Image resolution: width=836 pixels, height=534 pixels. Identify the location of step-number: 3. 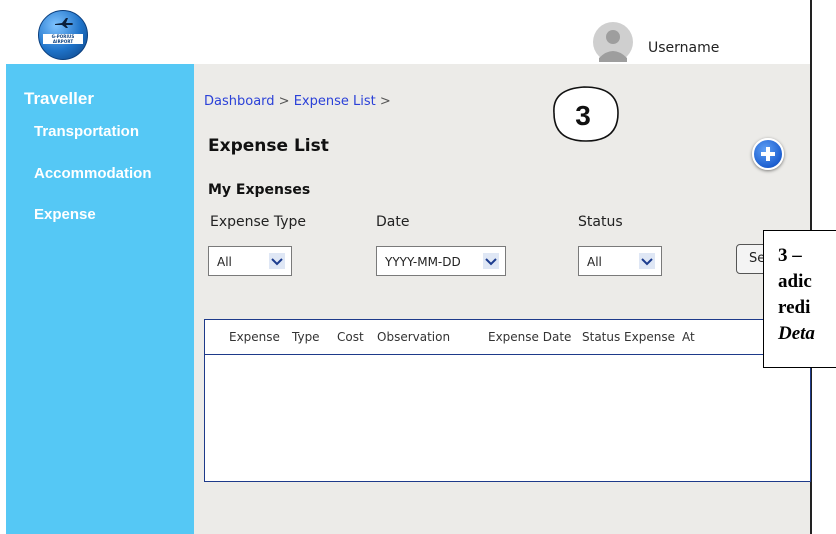
(583, 115).